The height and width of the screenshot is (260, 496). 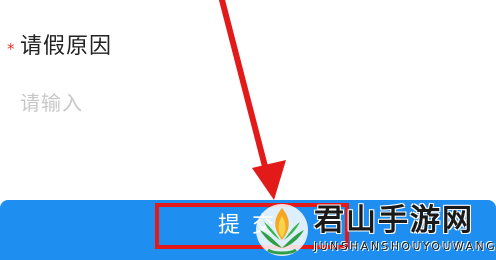 I want to click on required-mark: *, so click(x=11, y=49).